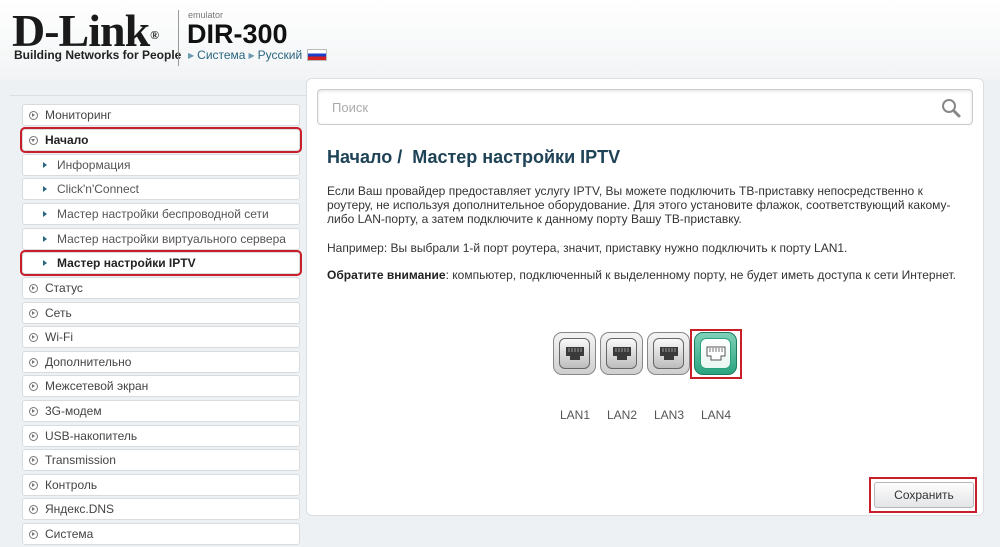 The width and height of the screenshot is (1000, 547). Describe the element at coordinates (317, 55) in the screenshot. I see `russia-flag-icon` at that location.